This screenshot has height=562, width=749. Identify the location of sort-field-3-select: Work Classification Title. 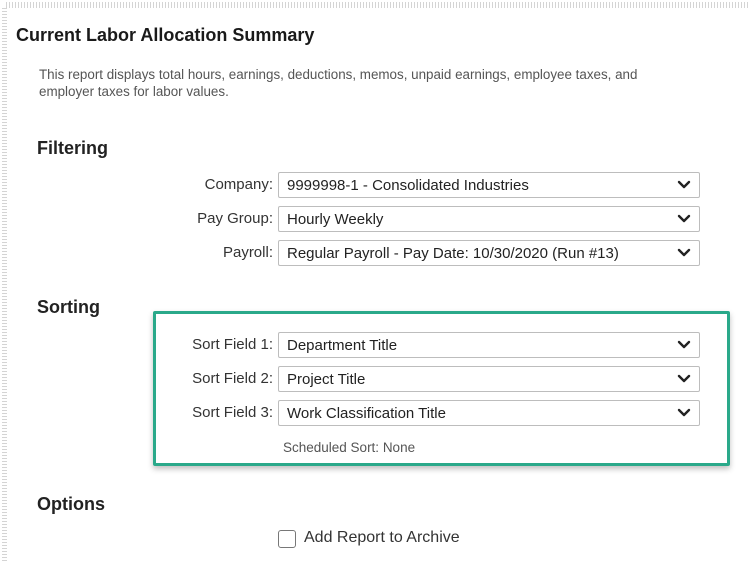
(489, 413).